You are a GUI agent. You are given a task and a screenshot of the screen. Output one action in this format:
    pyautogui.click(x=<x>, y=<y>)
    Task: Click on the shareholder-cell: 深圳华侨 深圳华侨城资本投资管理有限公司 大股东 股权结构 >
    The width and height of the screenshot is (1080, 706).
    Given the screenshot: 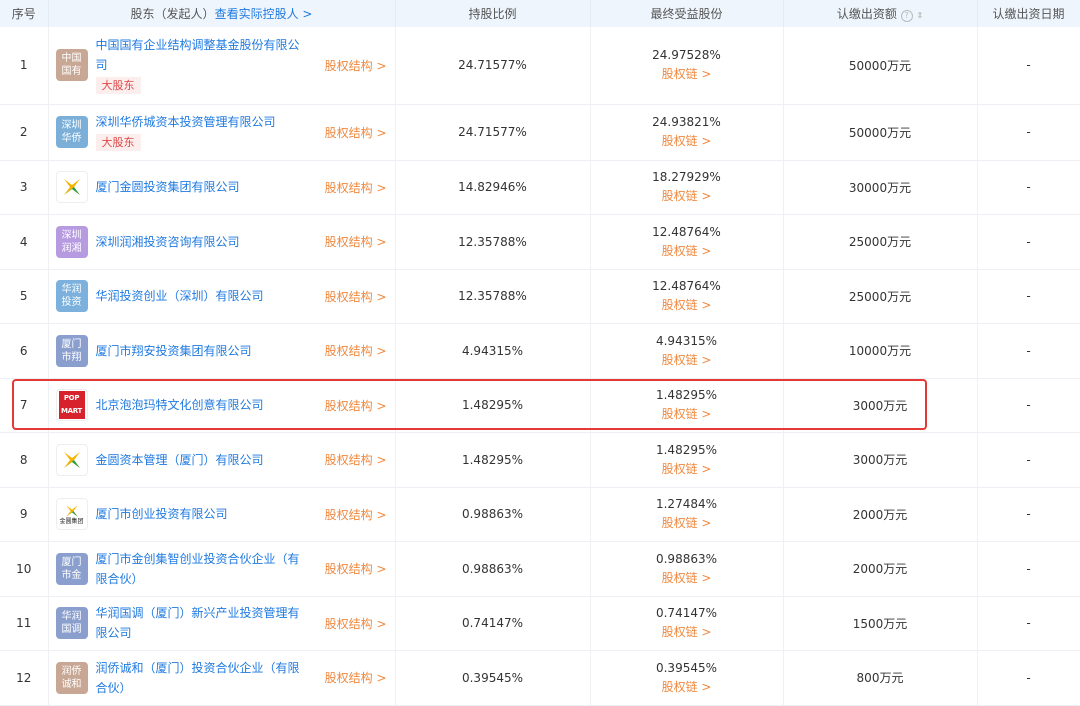 What is the action you would take?
    pyautogui.click(x=222, y=132)
    